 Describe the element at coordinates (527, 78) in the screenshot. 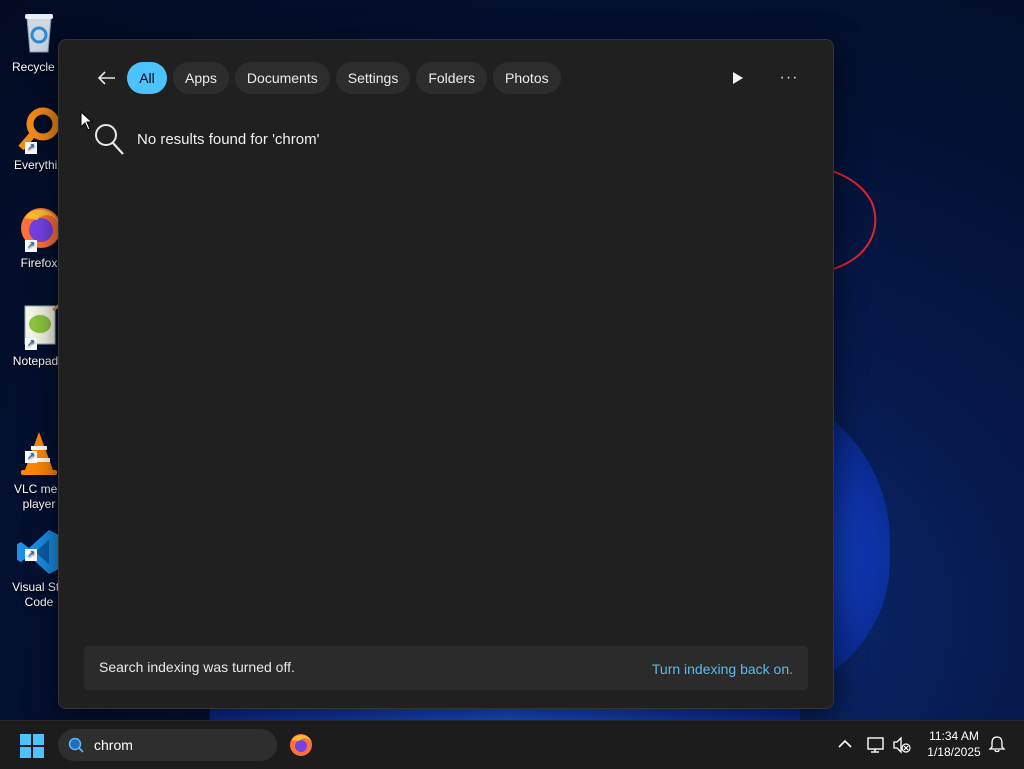

I see `filter-photos: Photos` at that location.